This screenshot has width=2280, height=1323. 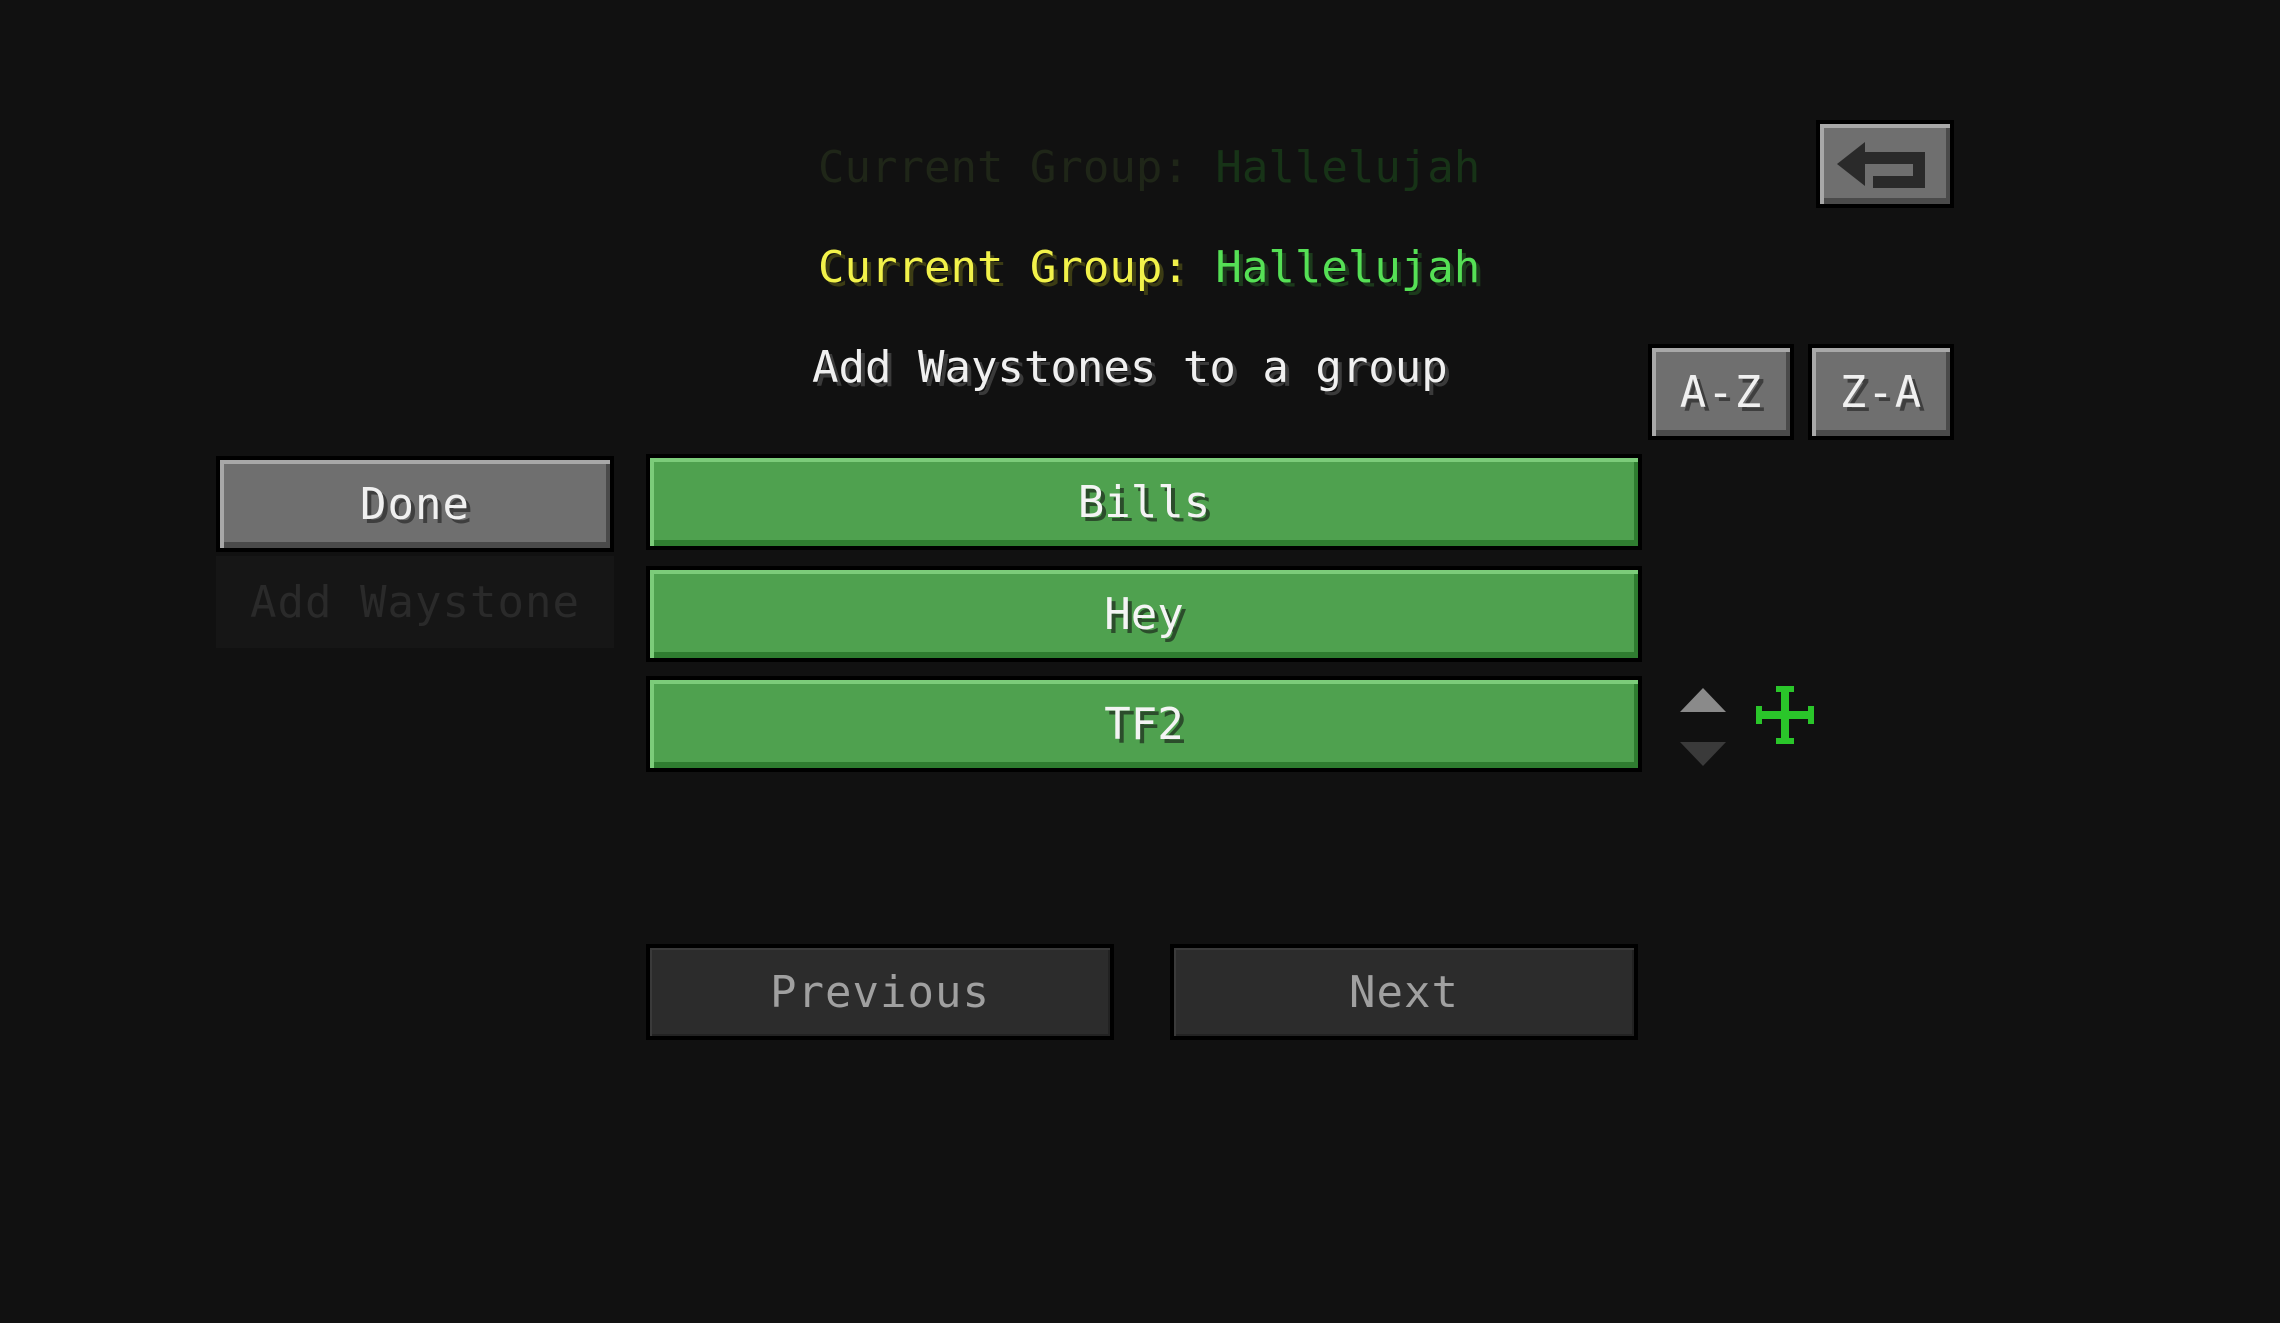 I want to click on current-group-value: Hallelujah, so click(x=1348, y=267).